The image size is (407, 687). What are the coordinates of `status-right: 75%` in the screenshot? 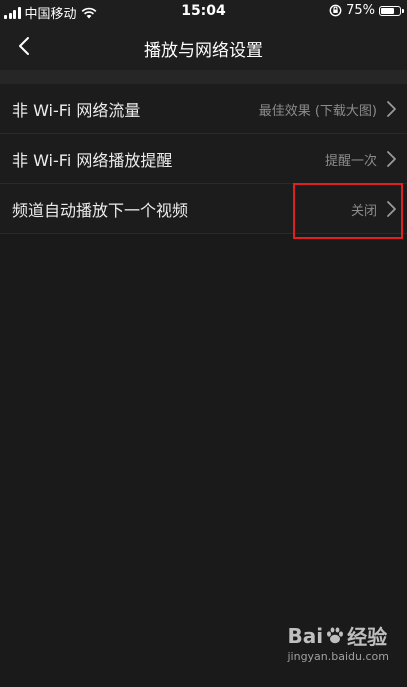 It's located at (366, 10).